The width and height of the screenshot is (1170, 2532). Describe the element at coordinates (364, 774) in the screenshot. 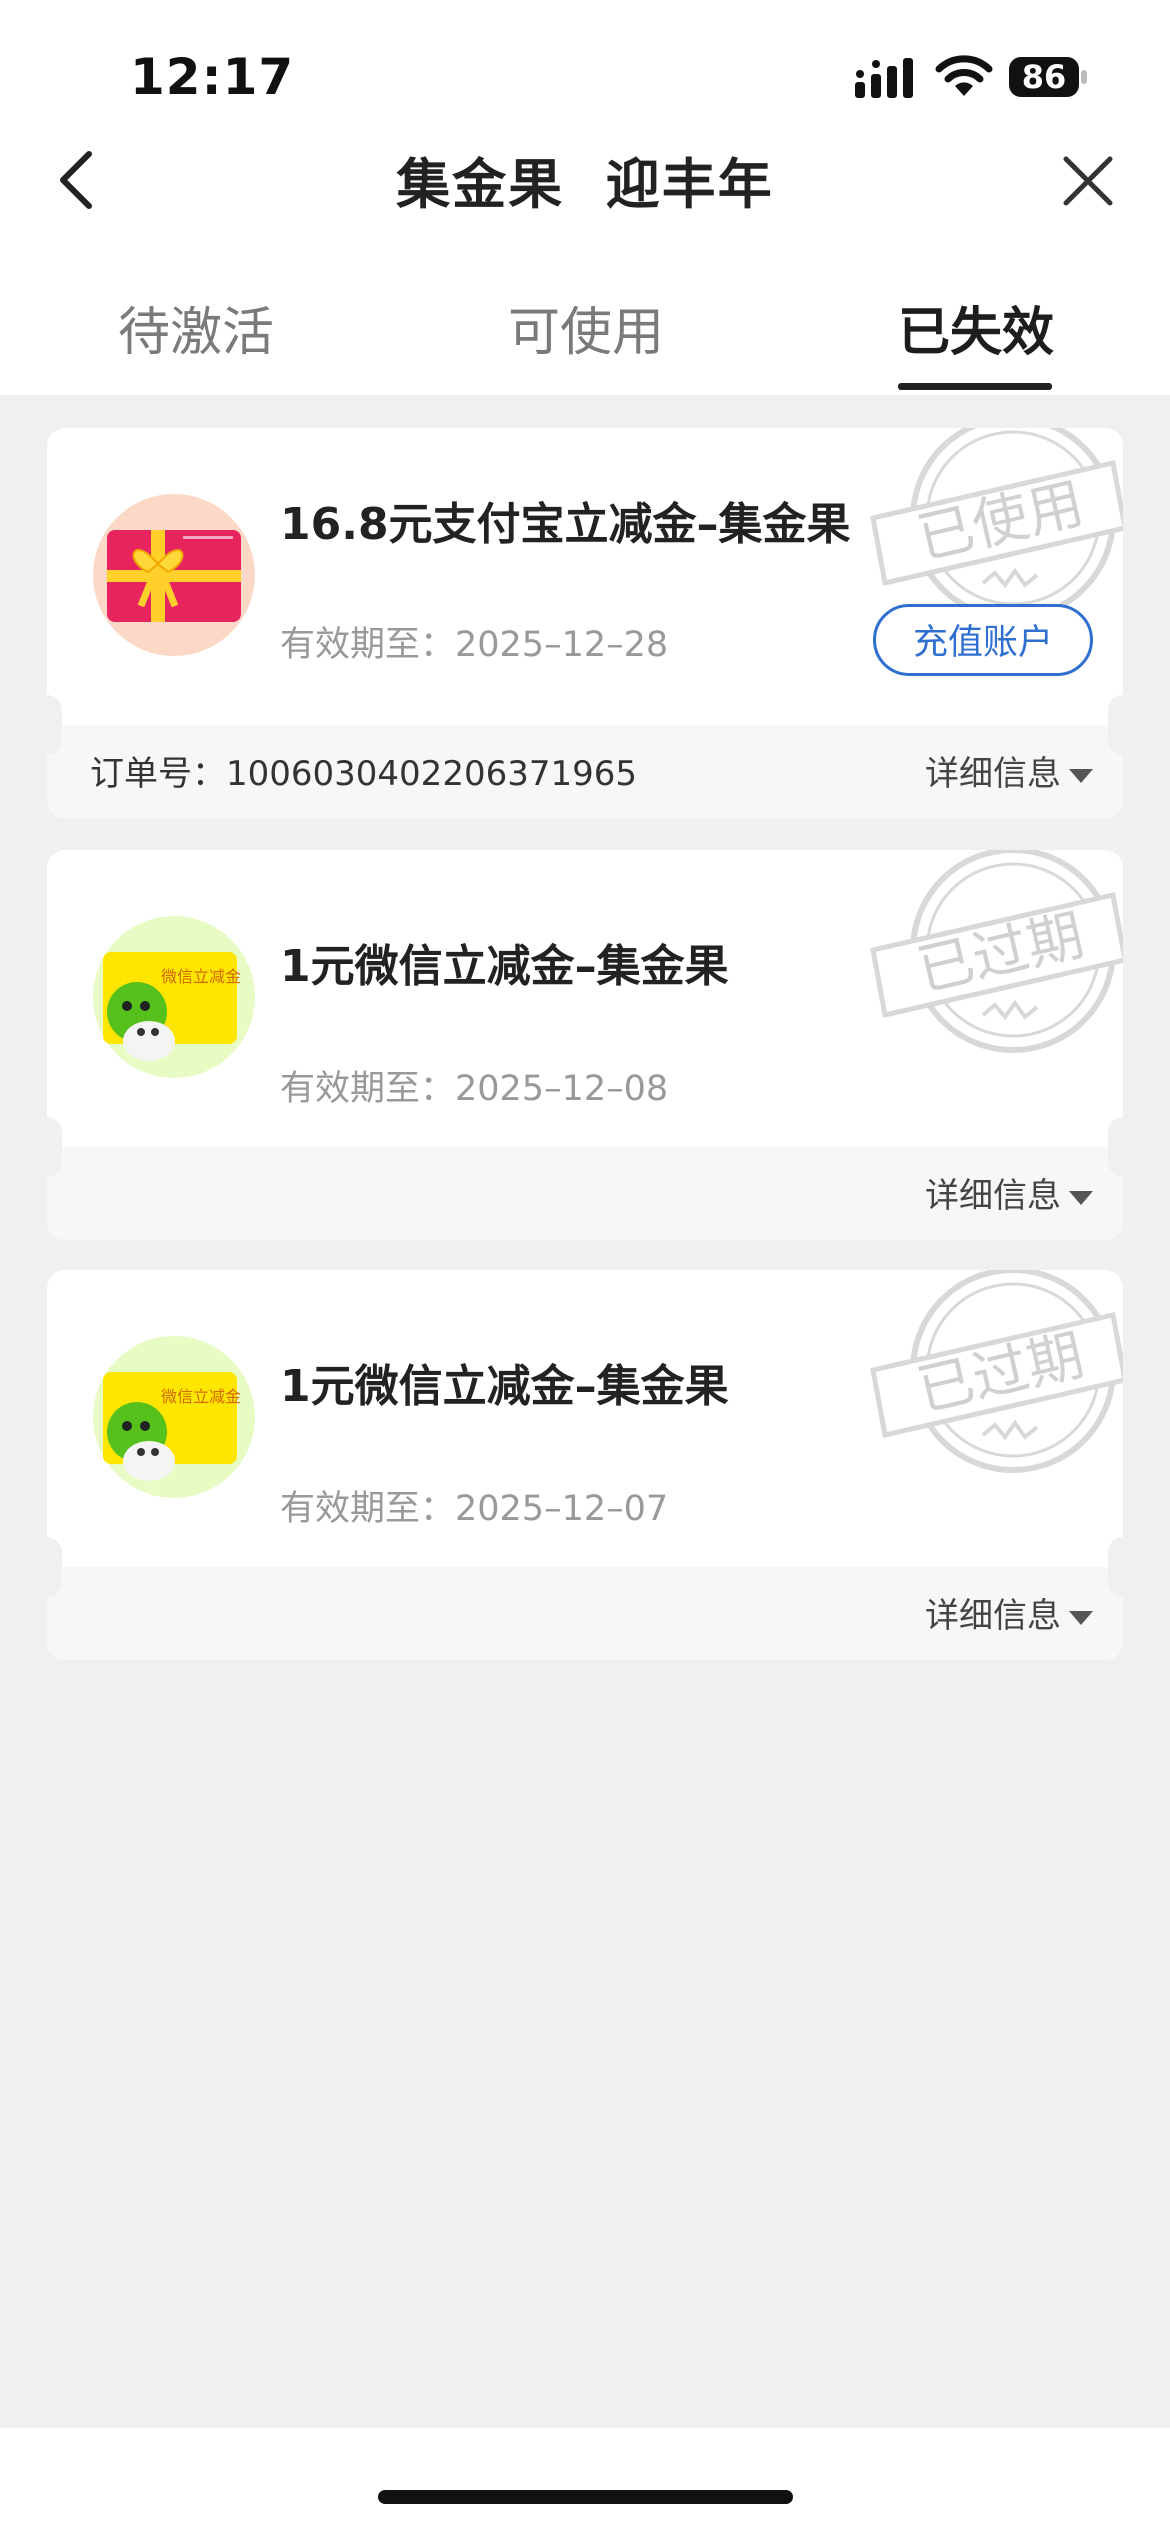

I see `order-number: 订单号：1006030402206371965` at that location.